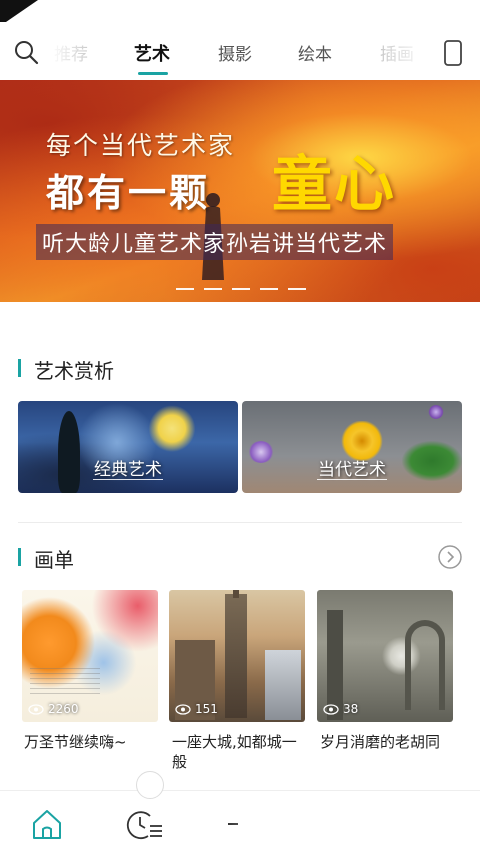  Describe the element at coordinates (128, 193) in the screenshot. I see `banner-line2: 都有一颗` at that location.